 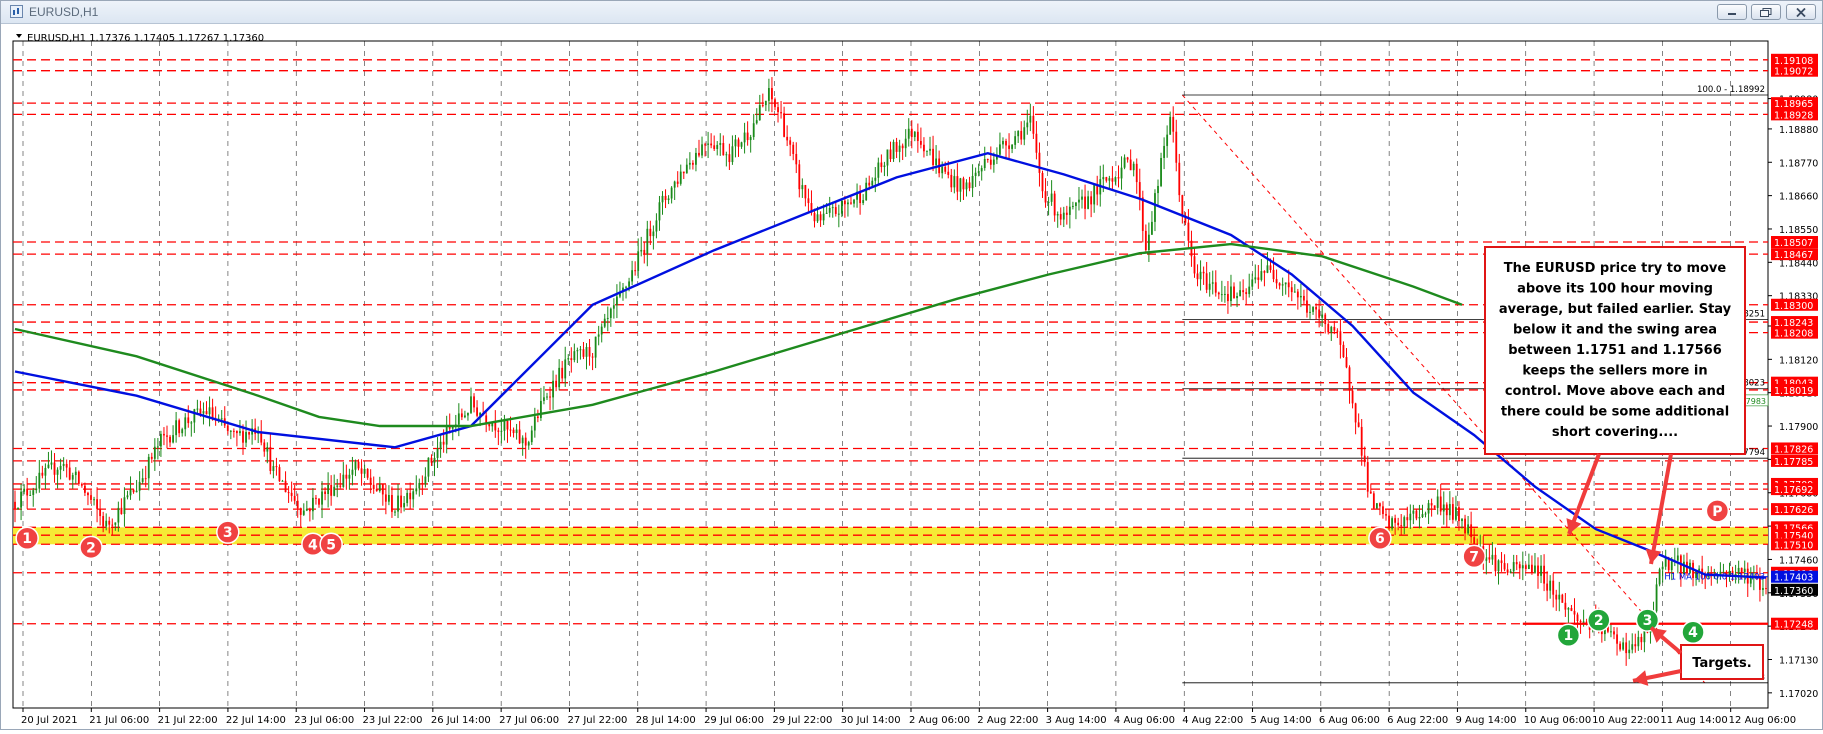 What do you see at coordinates (1144, 720) in the screenshot?
I see `x-tick-label: 4 Aug 06:00` at bounding box center [1144, 720].